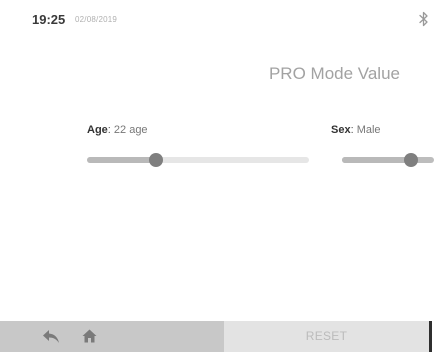 This screenshot has height=352, width=434. Describe the element at coordinates (217, 20) in the screenshot. I see `status-bar: 19:25 02/08/2019` at that location.